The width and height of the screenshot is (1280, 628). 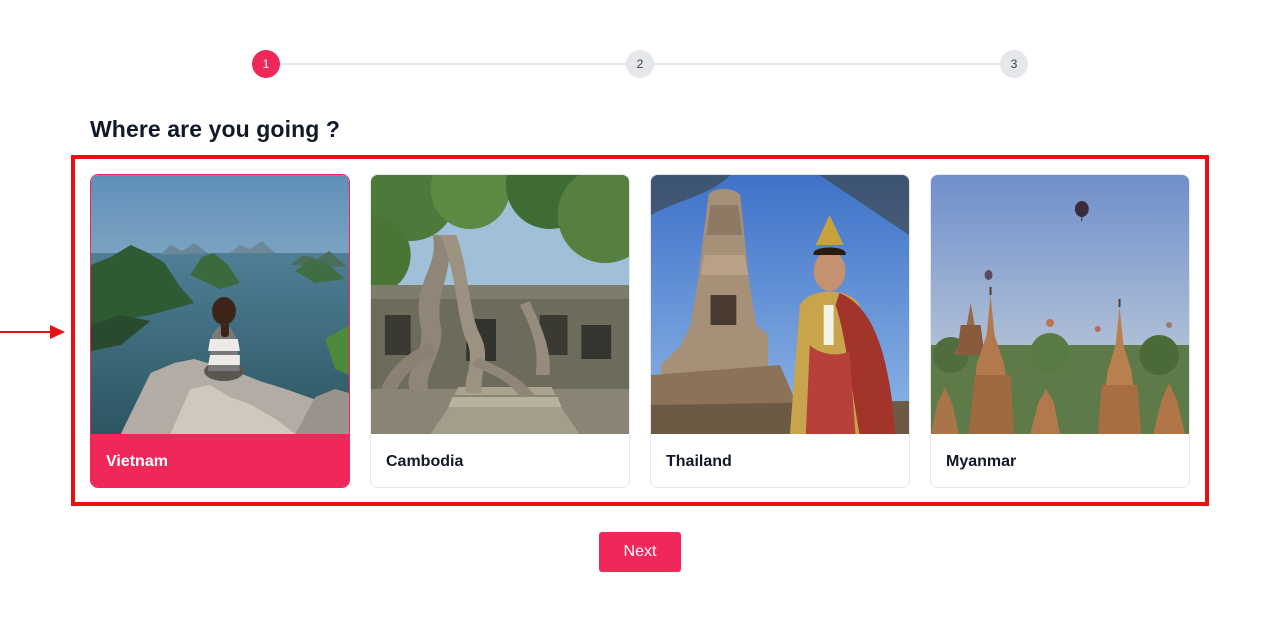 I want to click on bagan-pagodas-photo, so click(x=1060, y=304).